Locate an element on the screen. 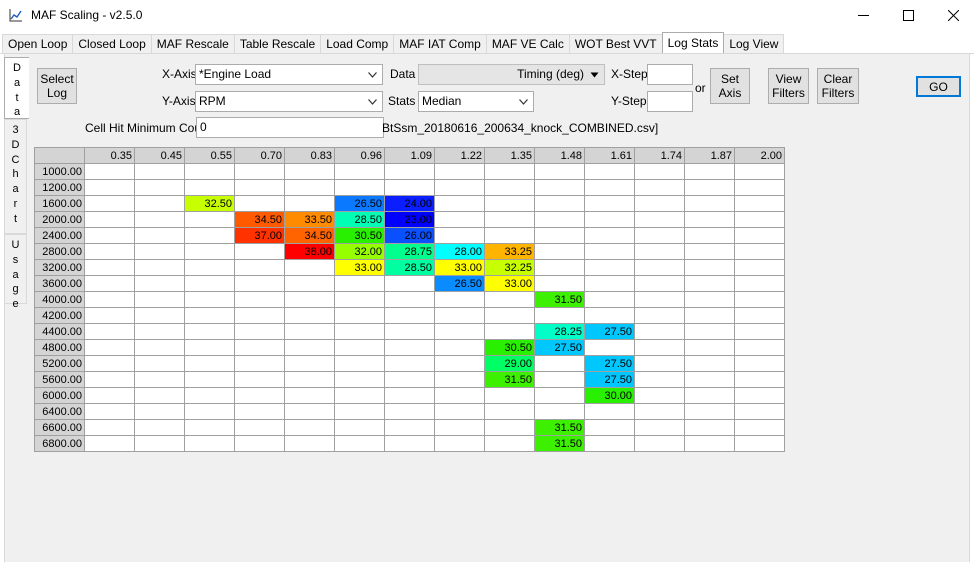  close-button is located at coordinates (952, 15).